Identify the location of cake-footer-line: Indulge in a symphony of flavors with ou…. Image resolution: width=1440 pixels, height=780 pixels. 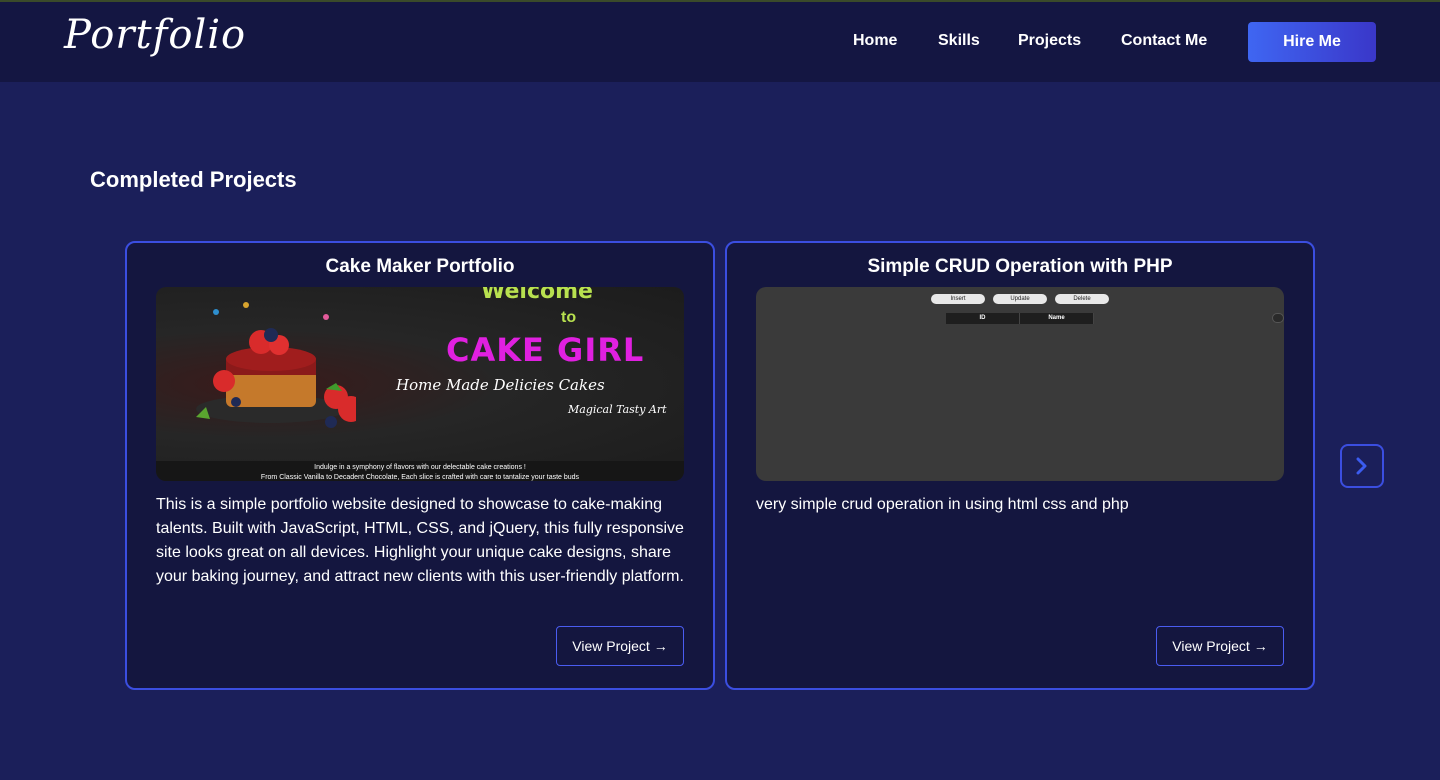
(420, 467).